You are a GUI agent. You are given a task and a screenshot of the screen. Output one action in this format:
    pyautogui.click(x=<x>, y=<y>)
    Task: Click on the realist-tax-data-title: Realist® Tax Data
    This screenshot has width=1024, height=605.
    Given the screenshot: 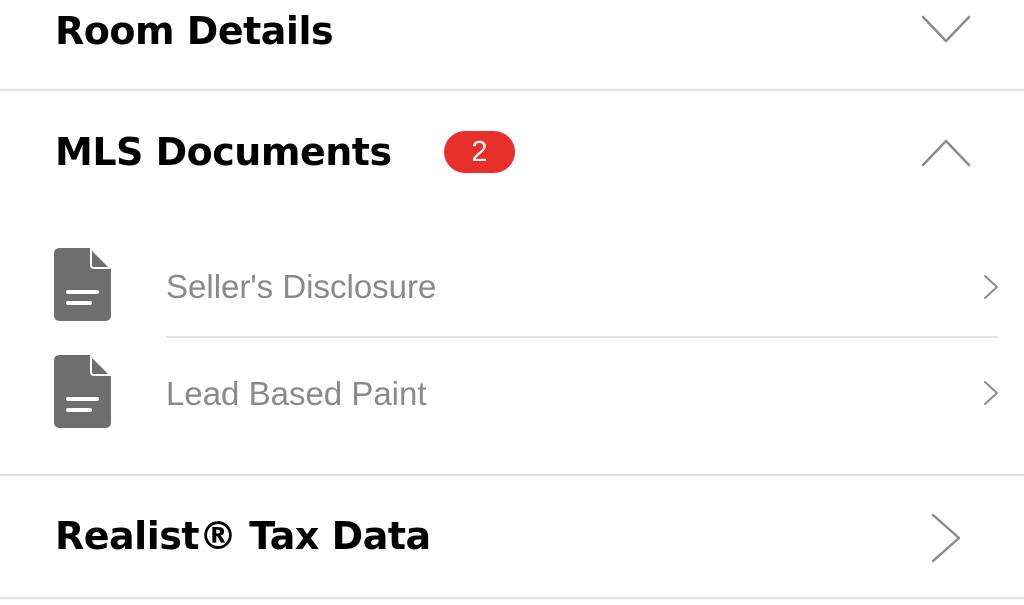 What is the action you would take?
    pyautogui.click(x=243, y=536)
    